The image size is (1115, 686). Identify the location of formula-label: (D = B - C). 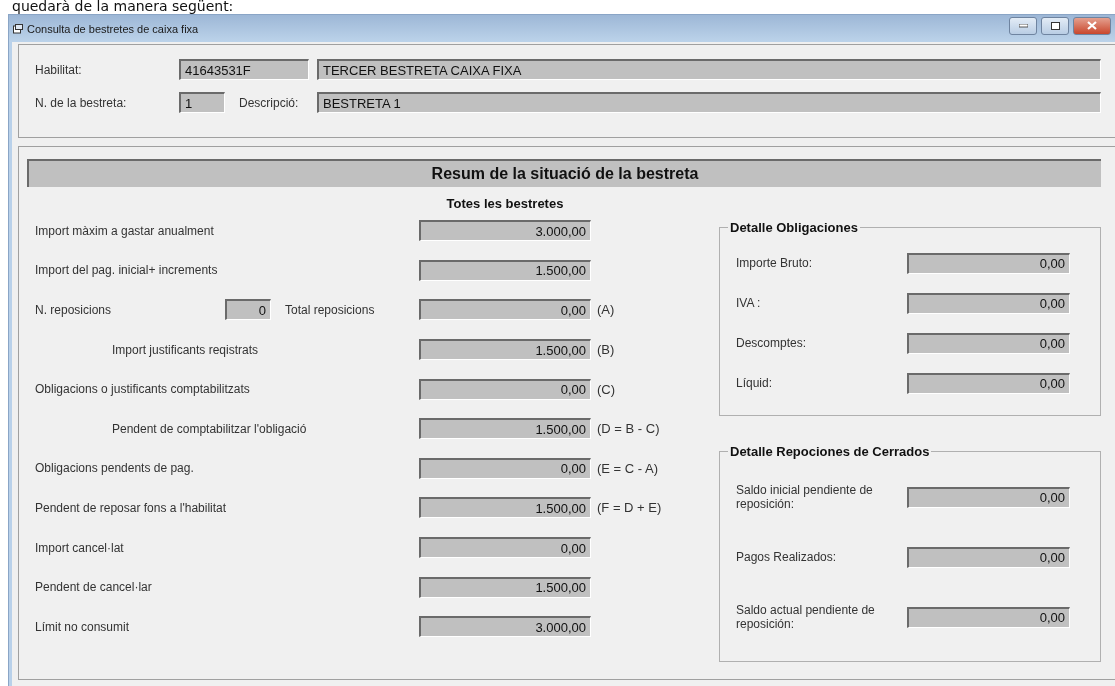
(628, 429).